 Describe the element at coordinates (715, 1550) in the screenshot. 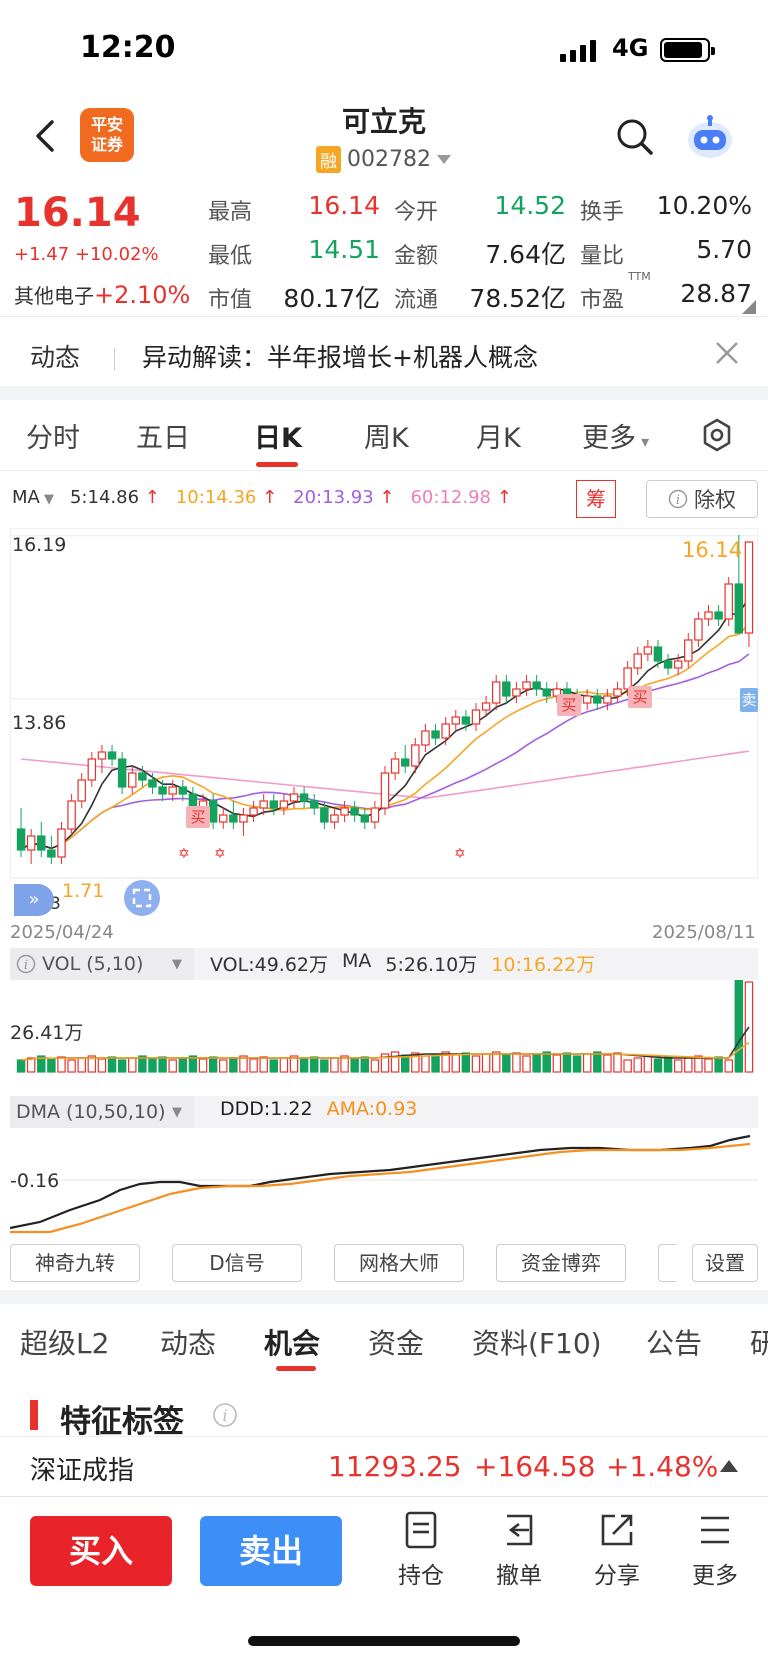

I see `more-button: 更多` at that location.